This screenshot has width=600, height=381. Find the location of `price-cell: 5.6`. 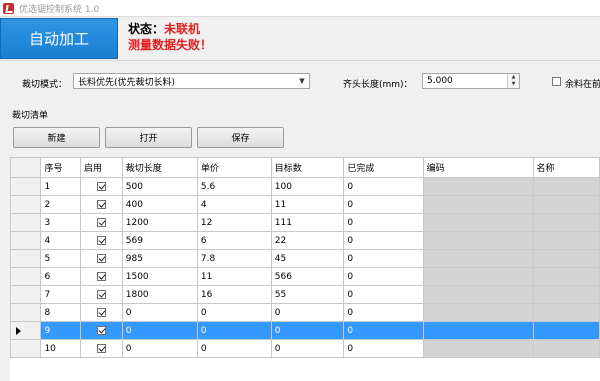

price-cell: 5.6 is located at coordinates (234, 186).